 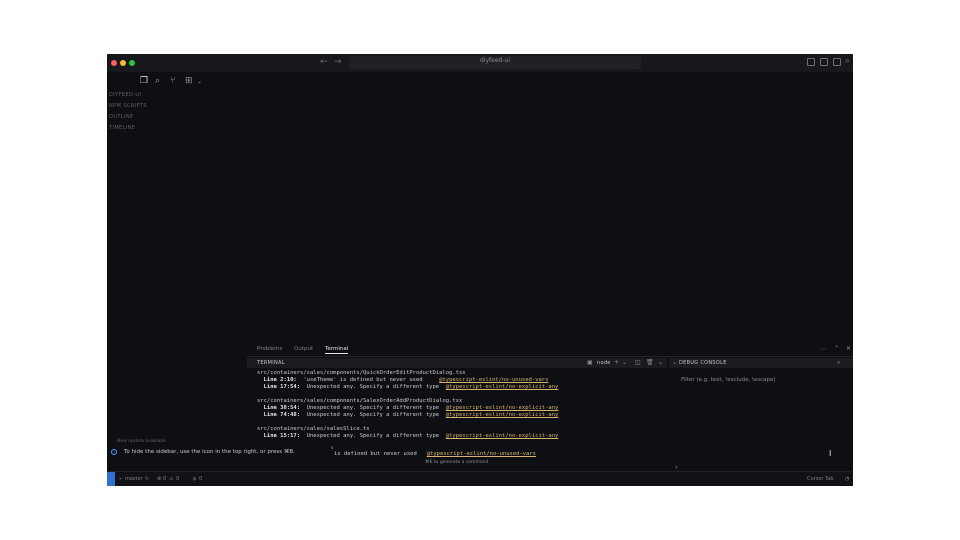 I want to click on sync-icon: ↻, so click(x=147, y=479).